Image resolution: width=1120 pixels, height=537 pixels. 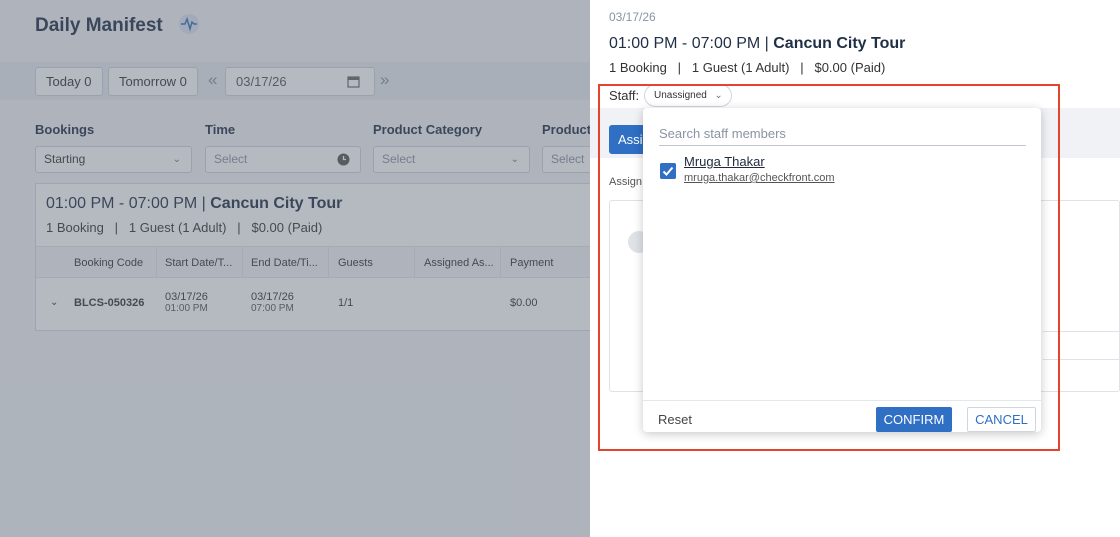 I want to click on staff-option: Mruga Thakar mruga.thakar@checkfront.com, so click(x=842, y=171).